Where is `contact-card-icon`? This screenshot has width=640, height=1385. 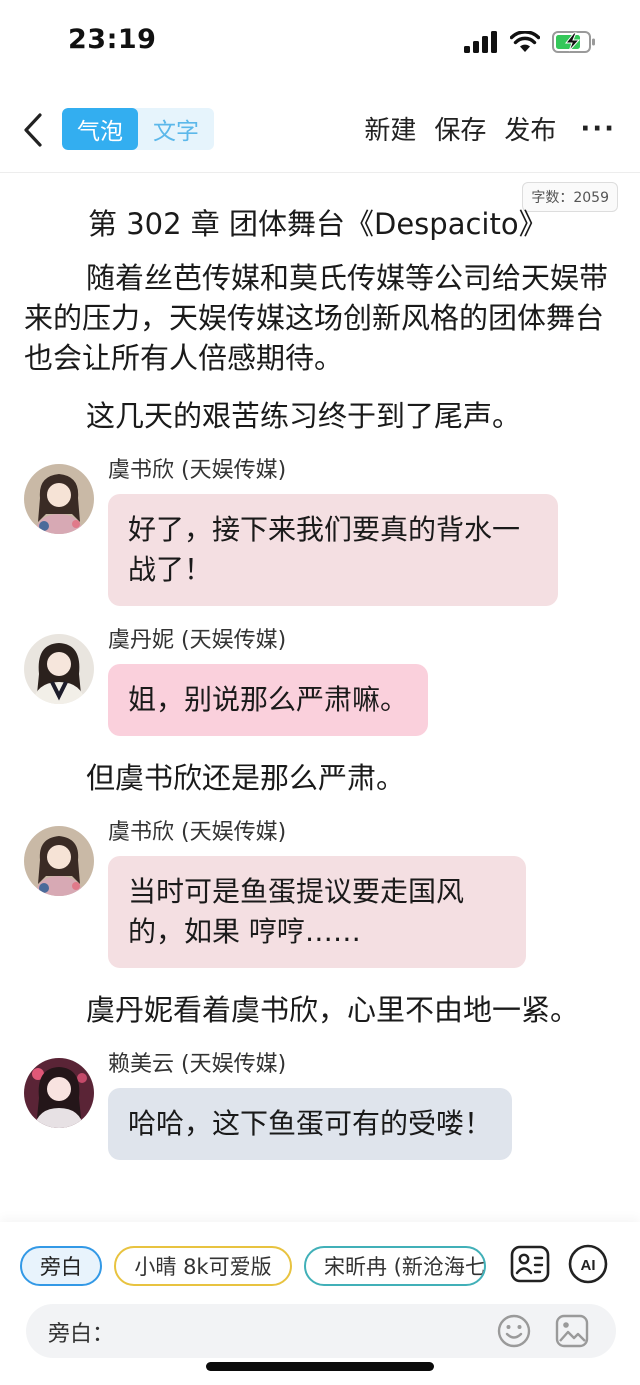
contact-card-icon is located at coordinates (530, 1264).